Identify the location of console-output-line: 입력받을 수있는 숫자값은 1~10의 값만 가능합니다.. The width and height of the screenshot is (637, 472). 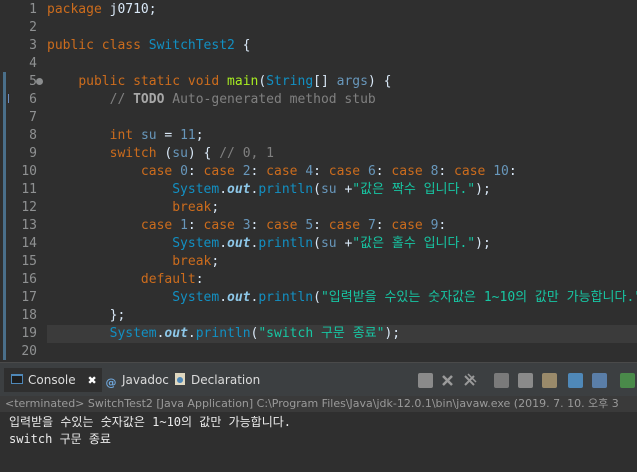
(150, 422).